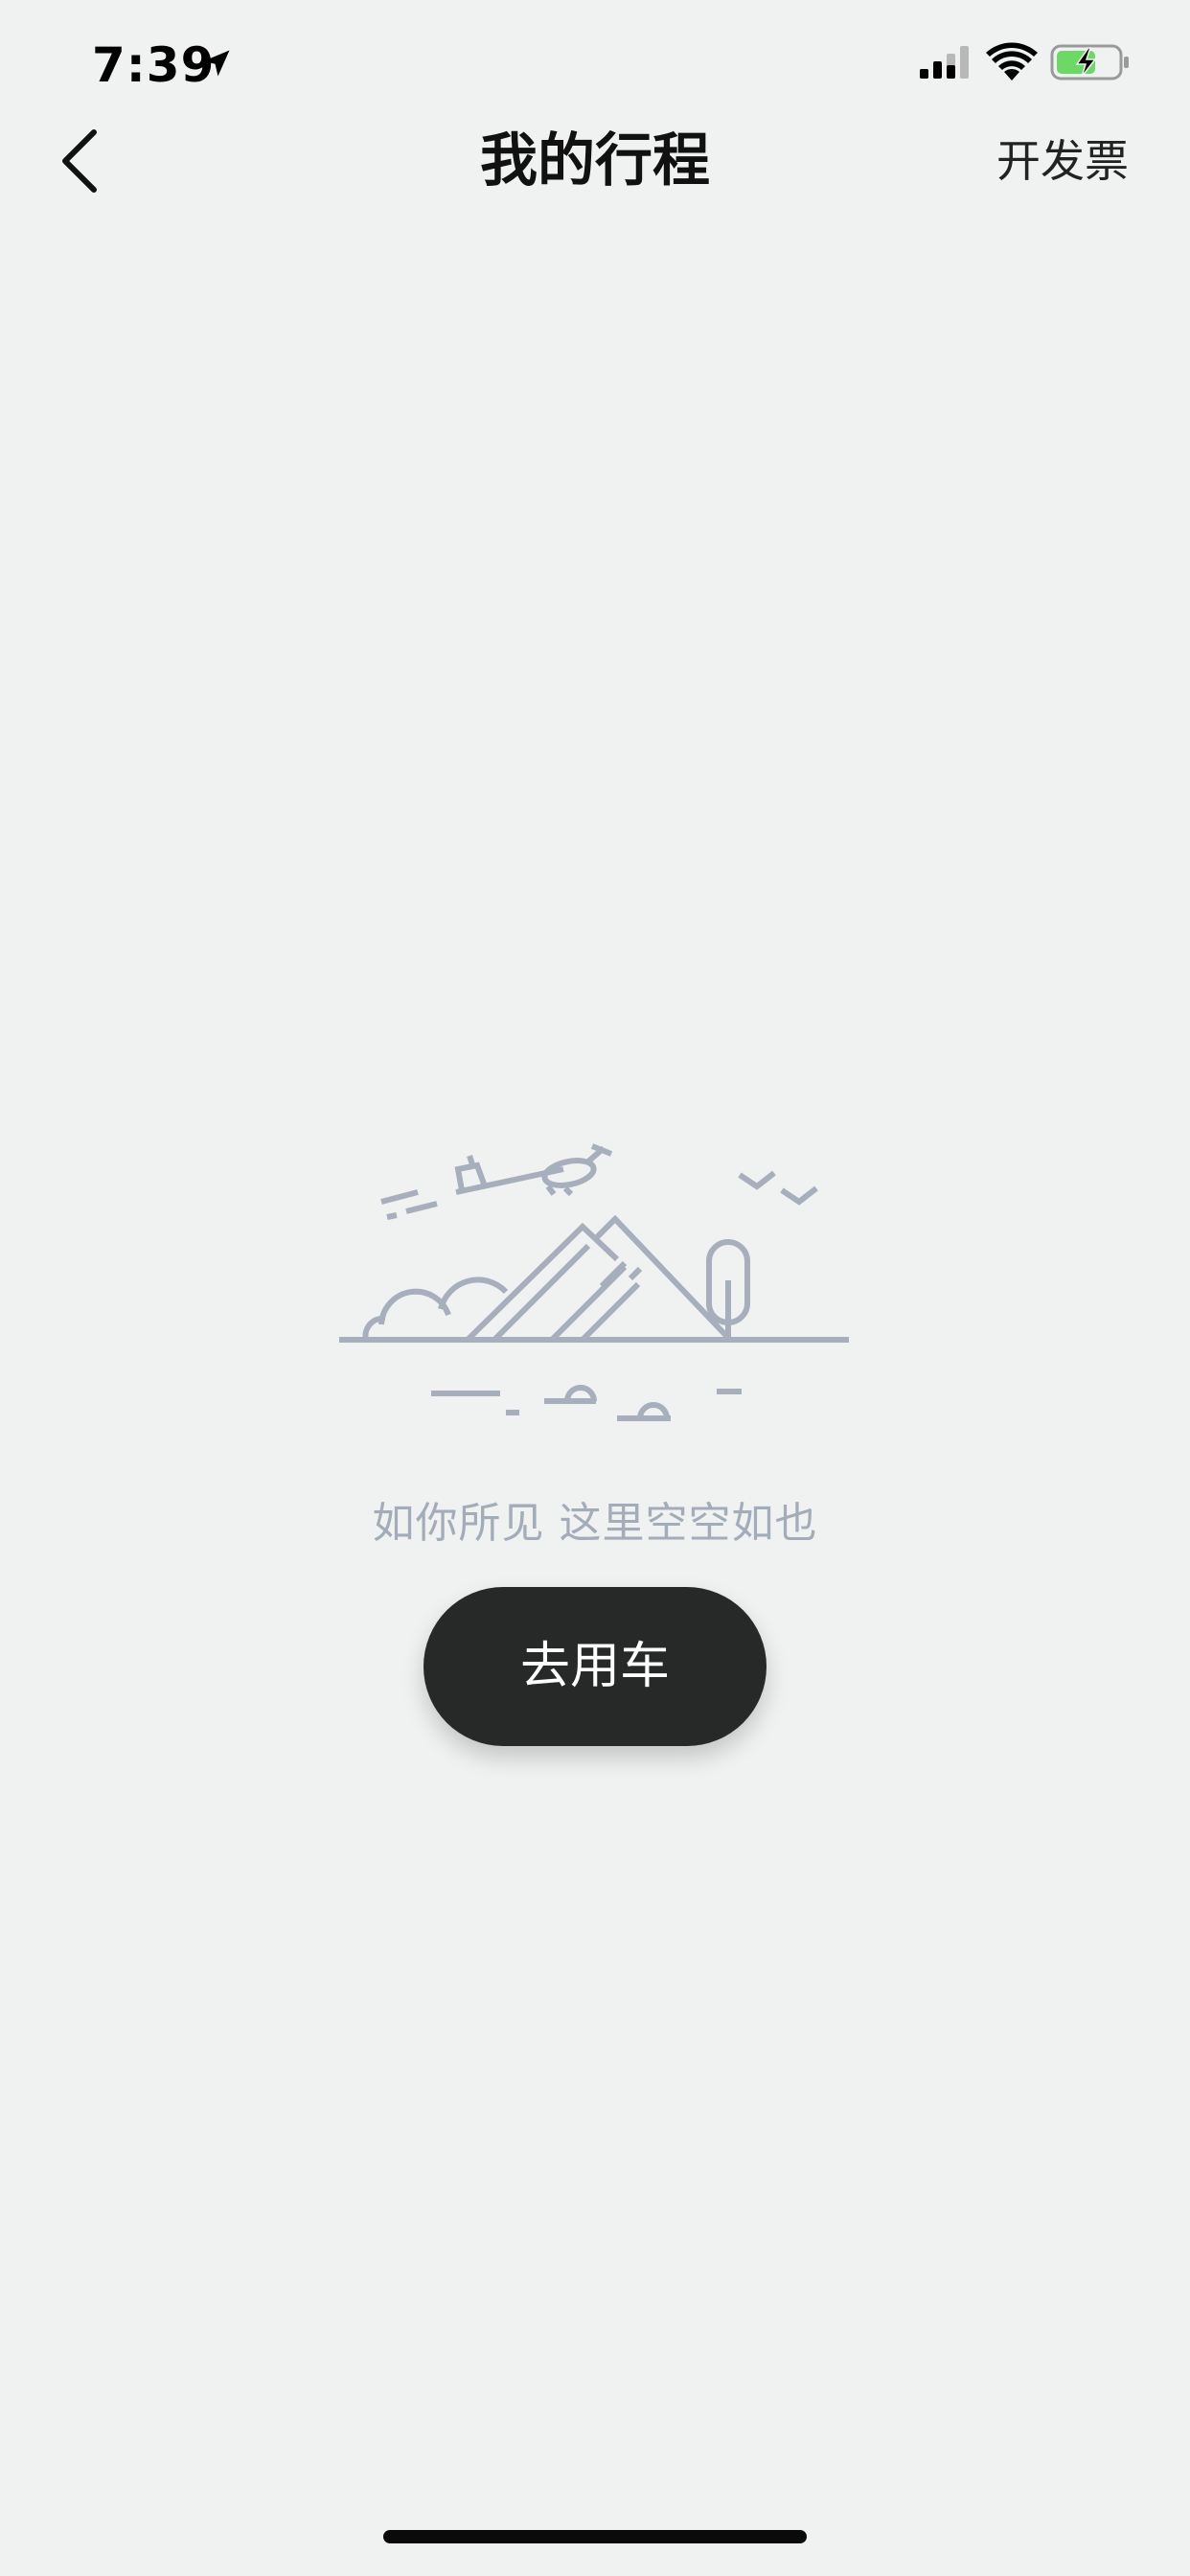  I want to click on home-indicator, so click(595, 2536).